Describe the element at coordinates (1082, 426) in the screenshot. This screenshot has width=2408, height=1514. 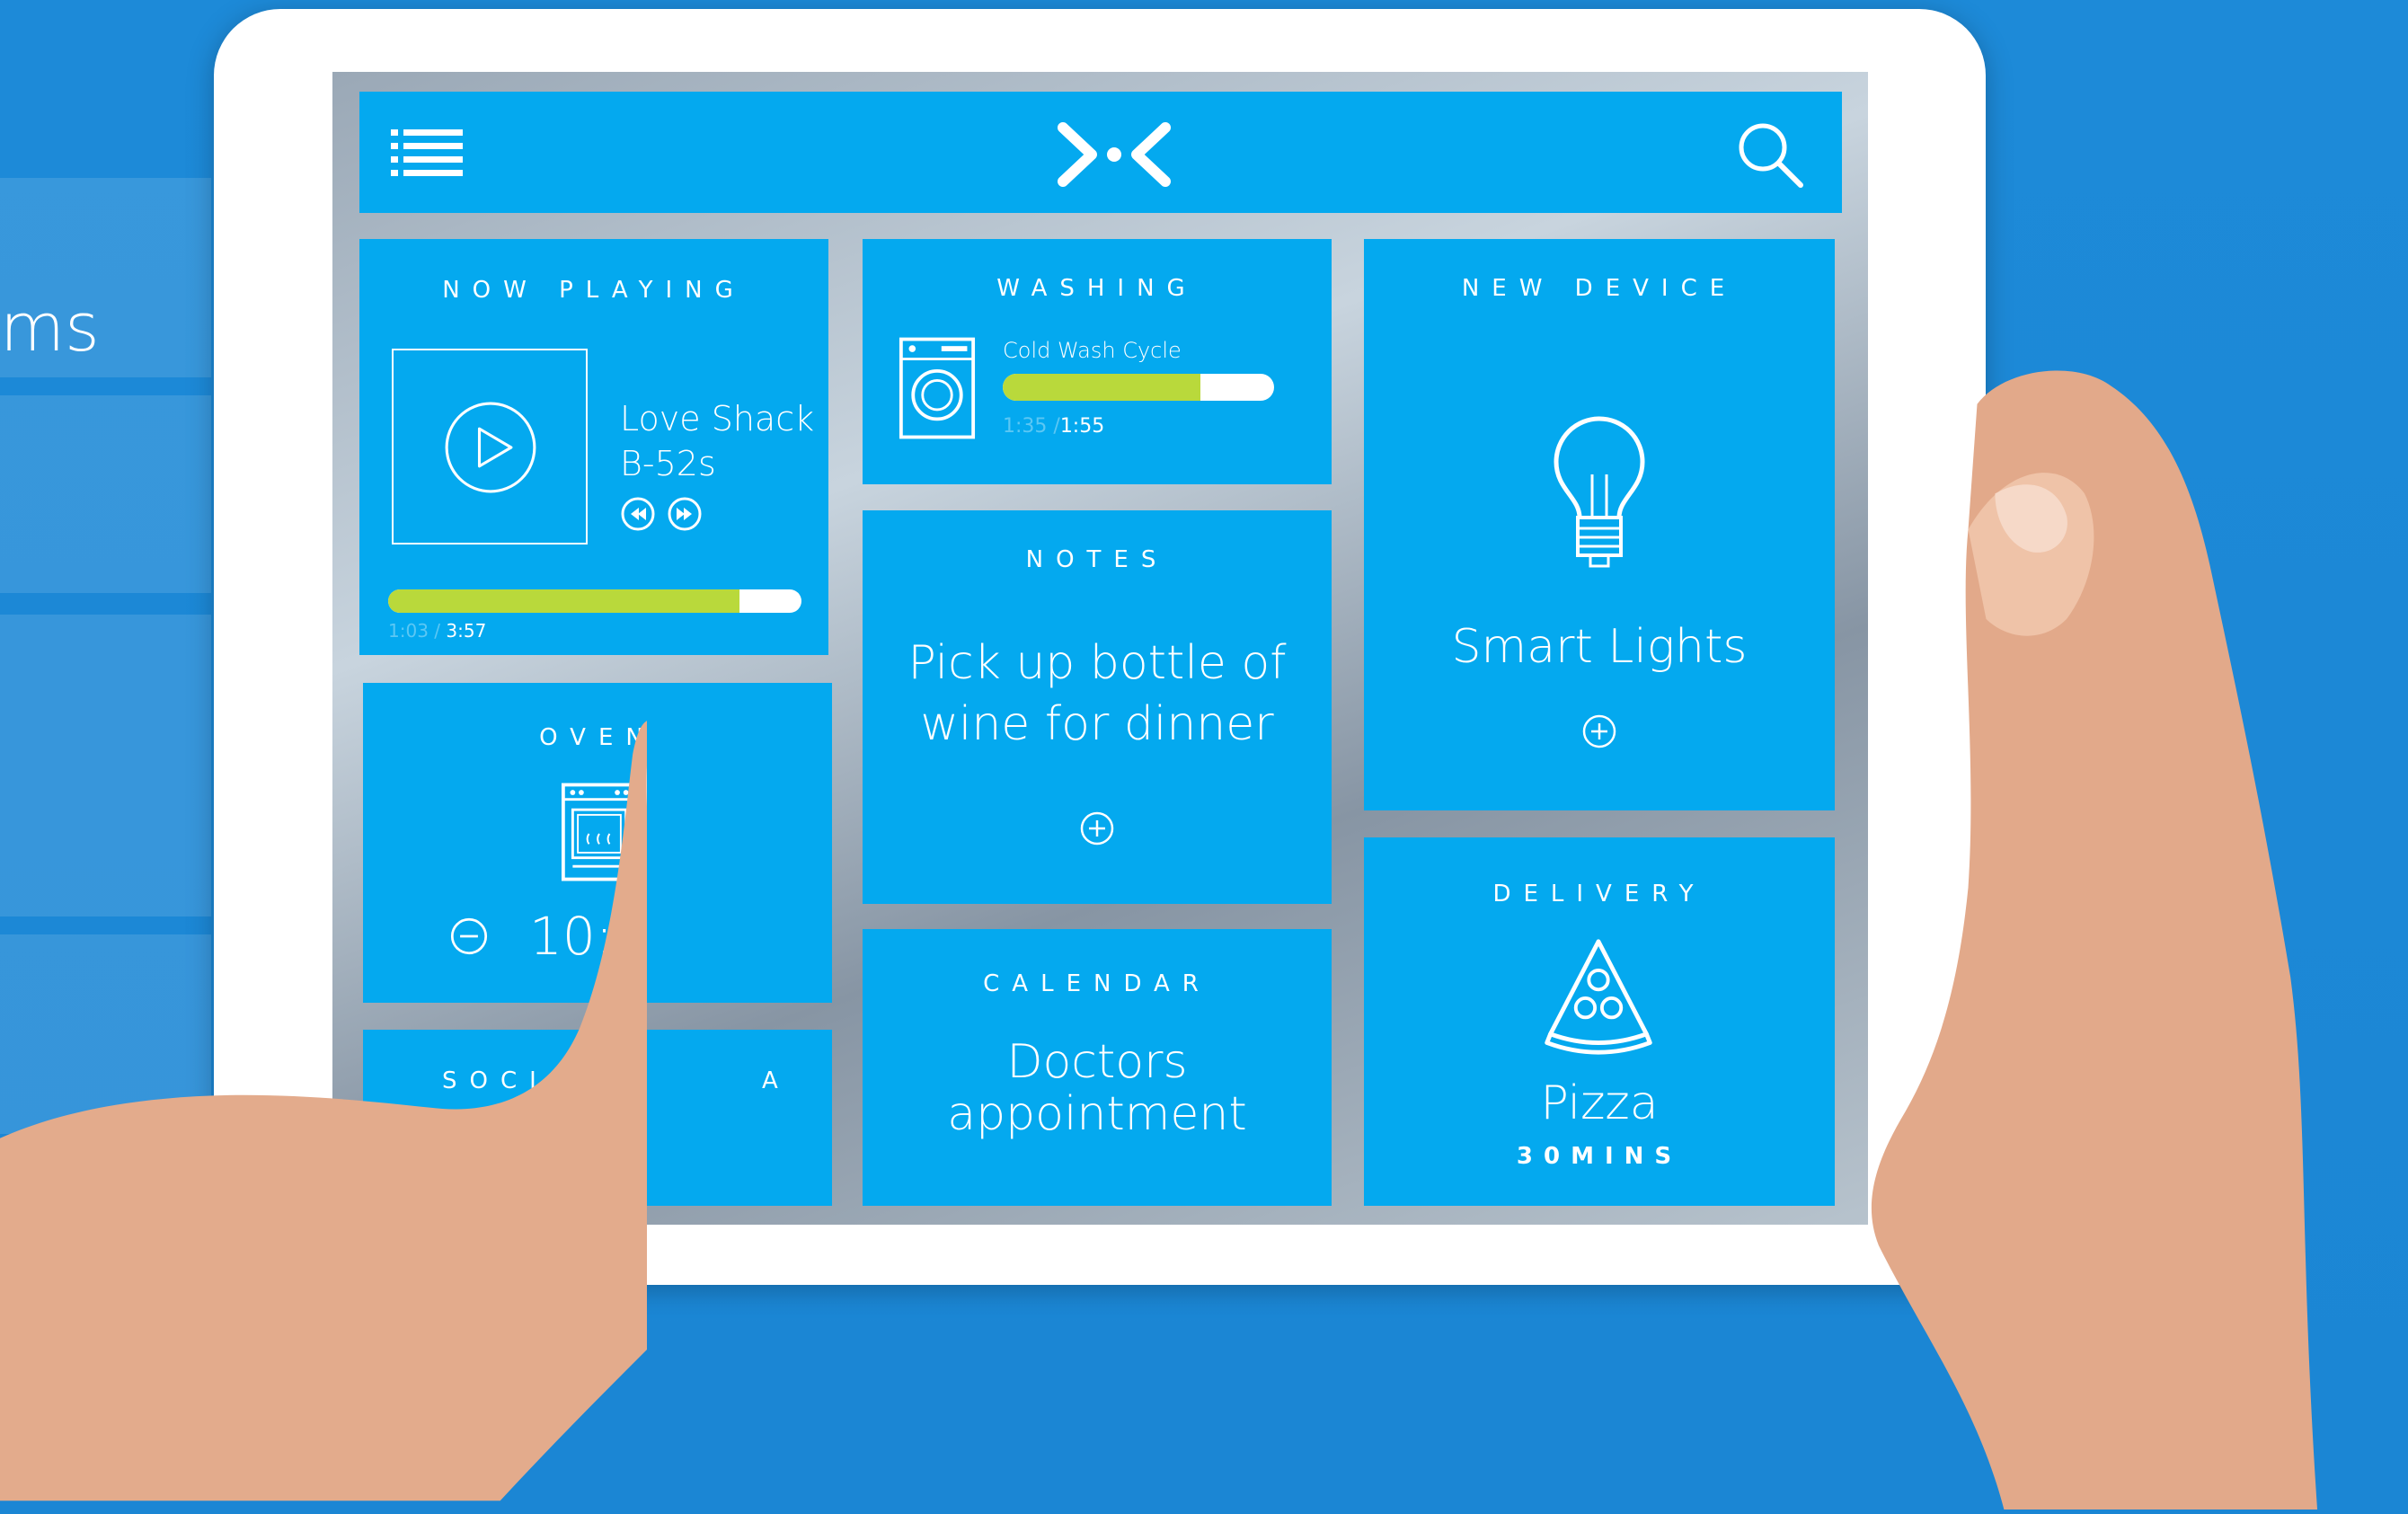
I see `wash-duration: 1:55` at that location.